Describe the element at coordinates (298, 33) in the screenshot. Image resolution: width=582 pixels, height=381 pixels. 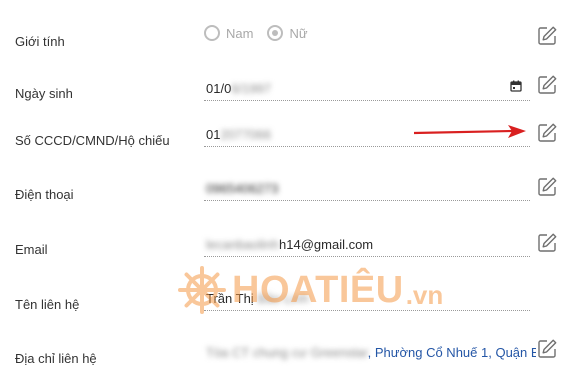
I see `gender-option-female-label: Nữ` at that location.